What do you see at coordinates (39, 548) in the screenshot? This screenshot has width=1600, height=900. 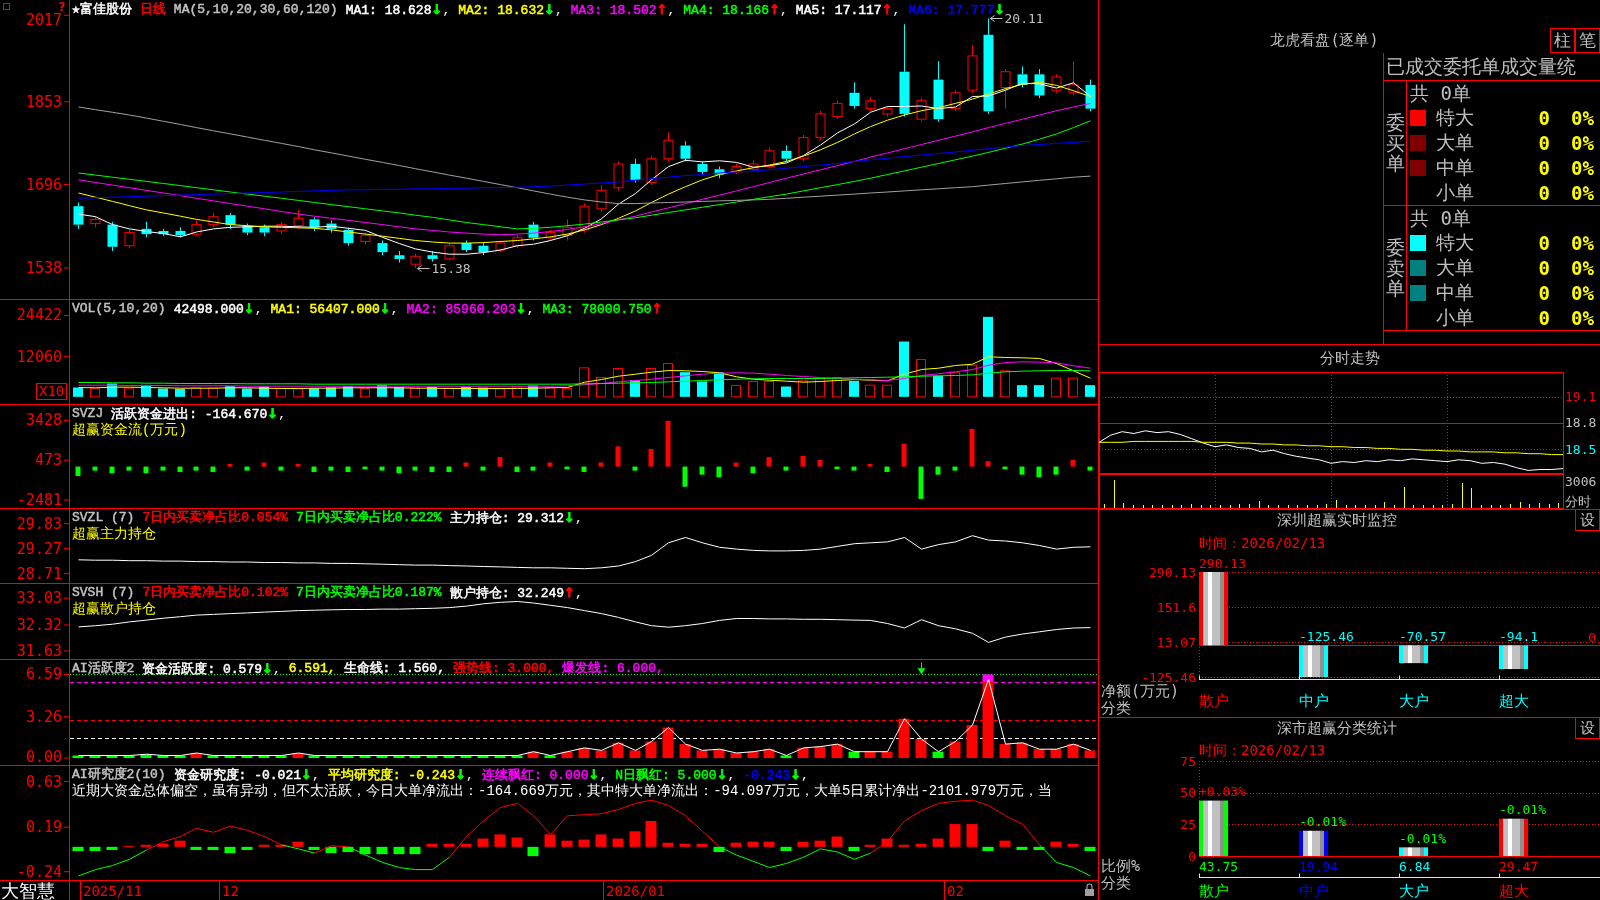 I see `axis-label: 29.27` at bounding box center [39, 548].